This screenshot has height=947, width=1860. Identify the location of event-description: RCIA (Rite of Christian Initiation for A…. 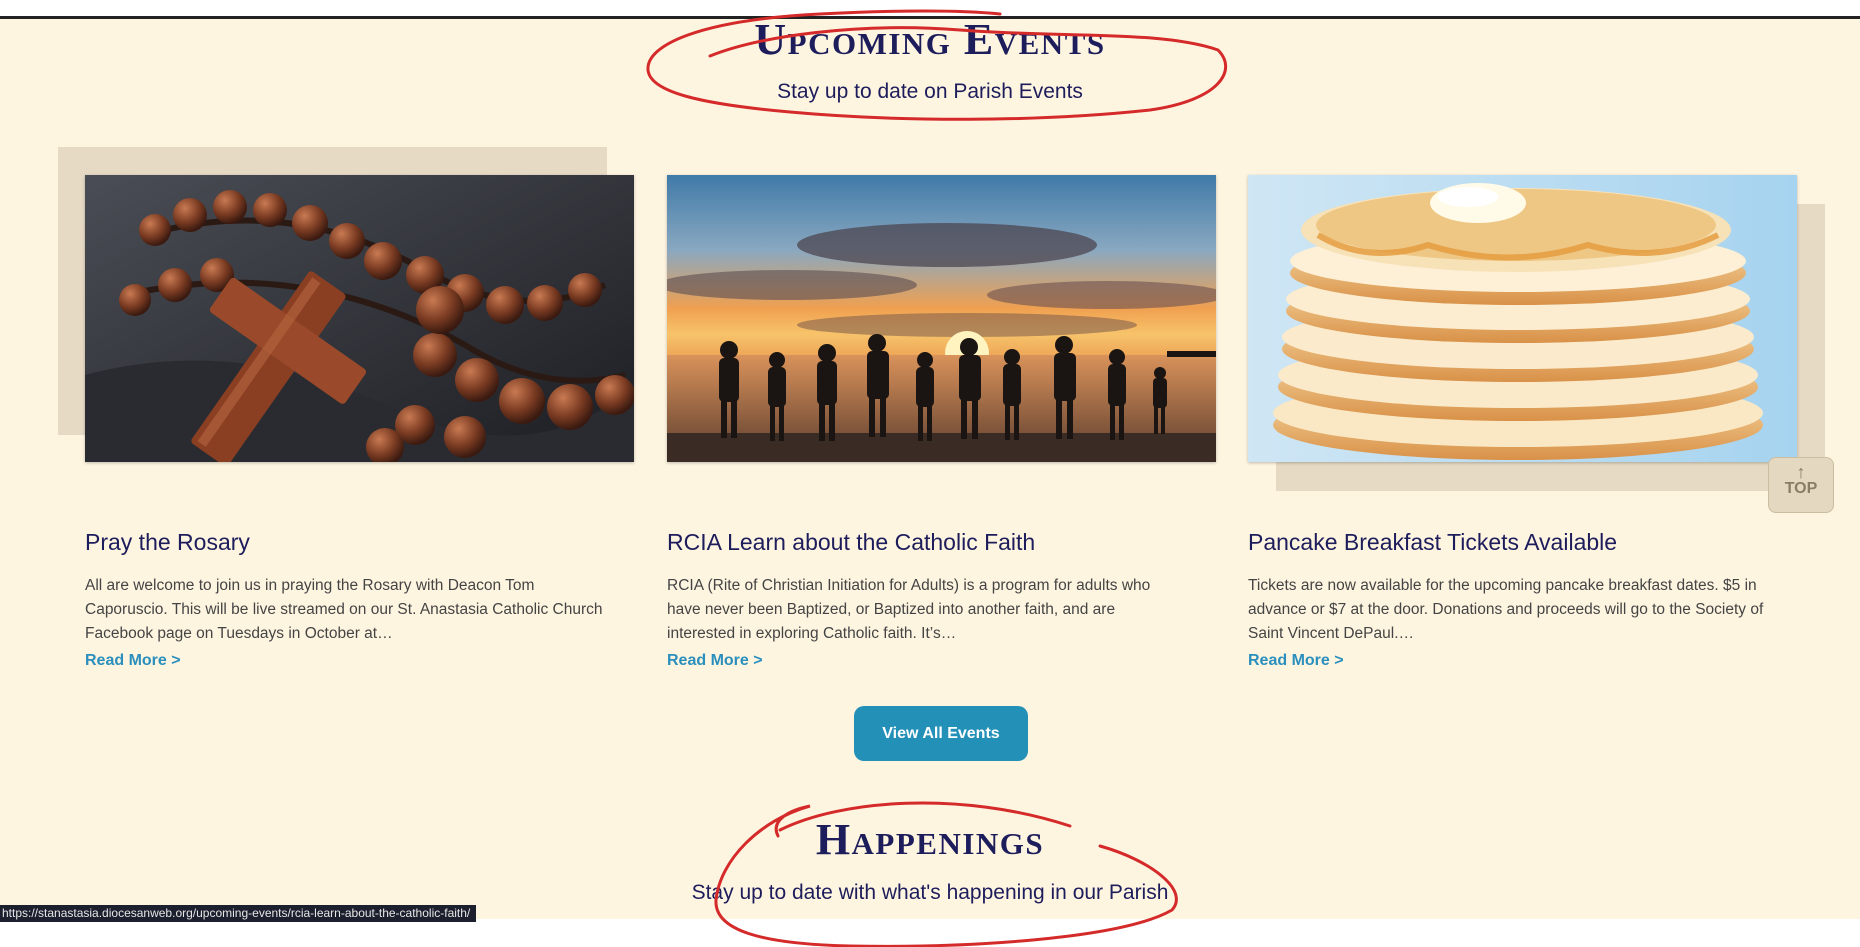
(909, 609).